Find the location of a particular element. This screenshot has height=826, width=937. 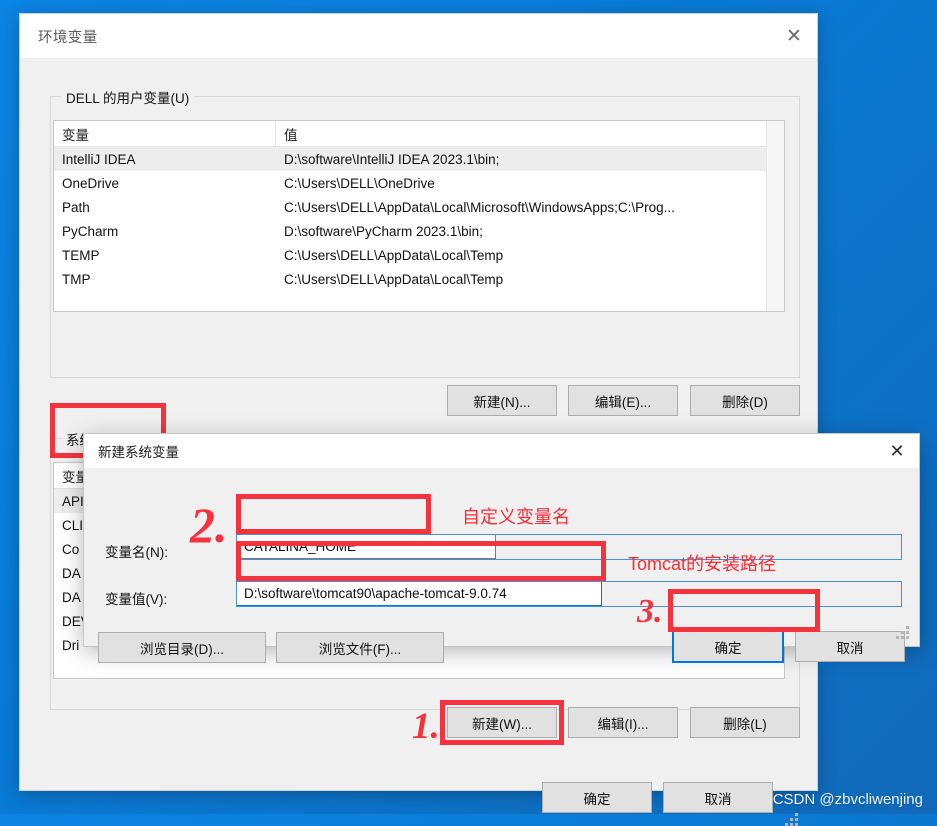

row-variable-name: PyCharm is located at coordinates (90, 231).